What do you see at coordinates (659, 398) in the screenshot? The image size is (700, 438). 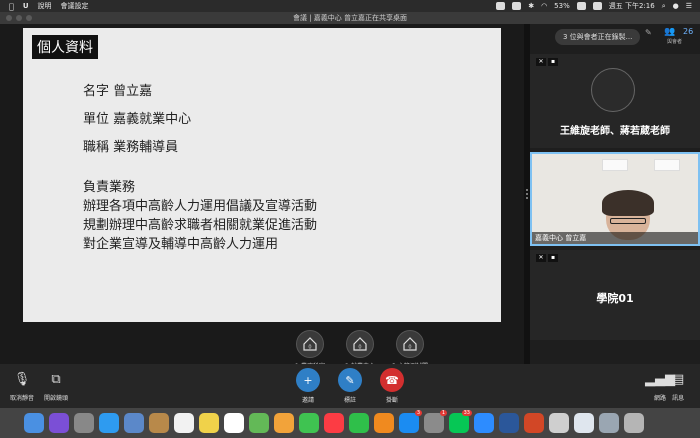 I see `network-label: 網路` at bounding box center [659, 398].